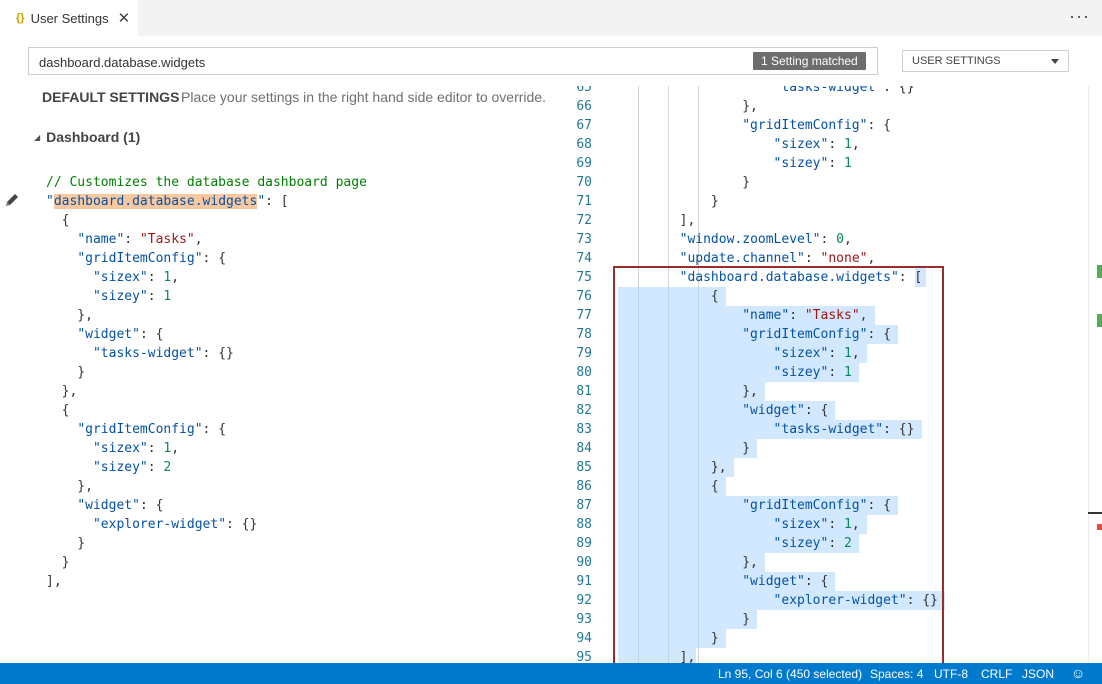 The image size is (1102, 684). I want to click on line-number: 76, so click(584, 296).